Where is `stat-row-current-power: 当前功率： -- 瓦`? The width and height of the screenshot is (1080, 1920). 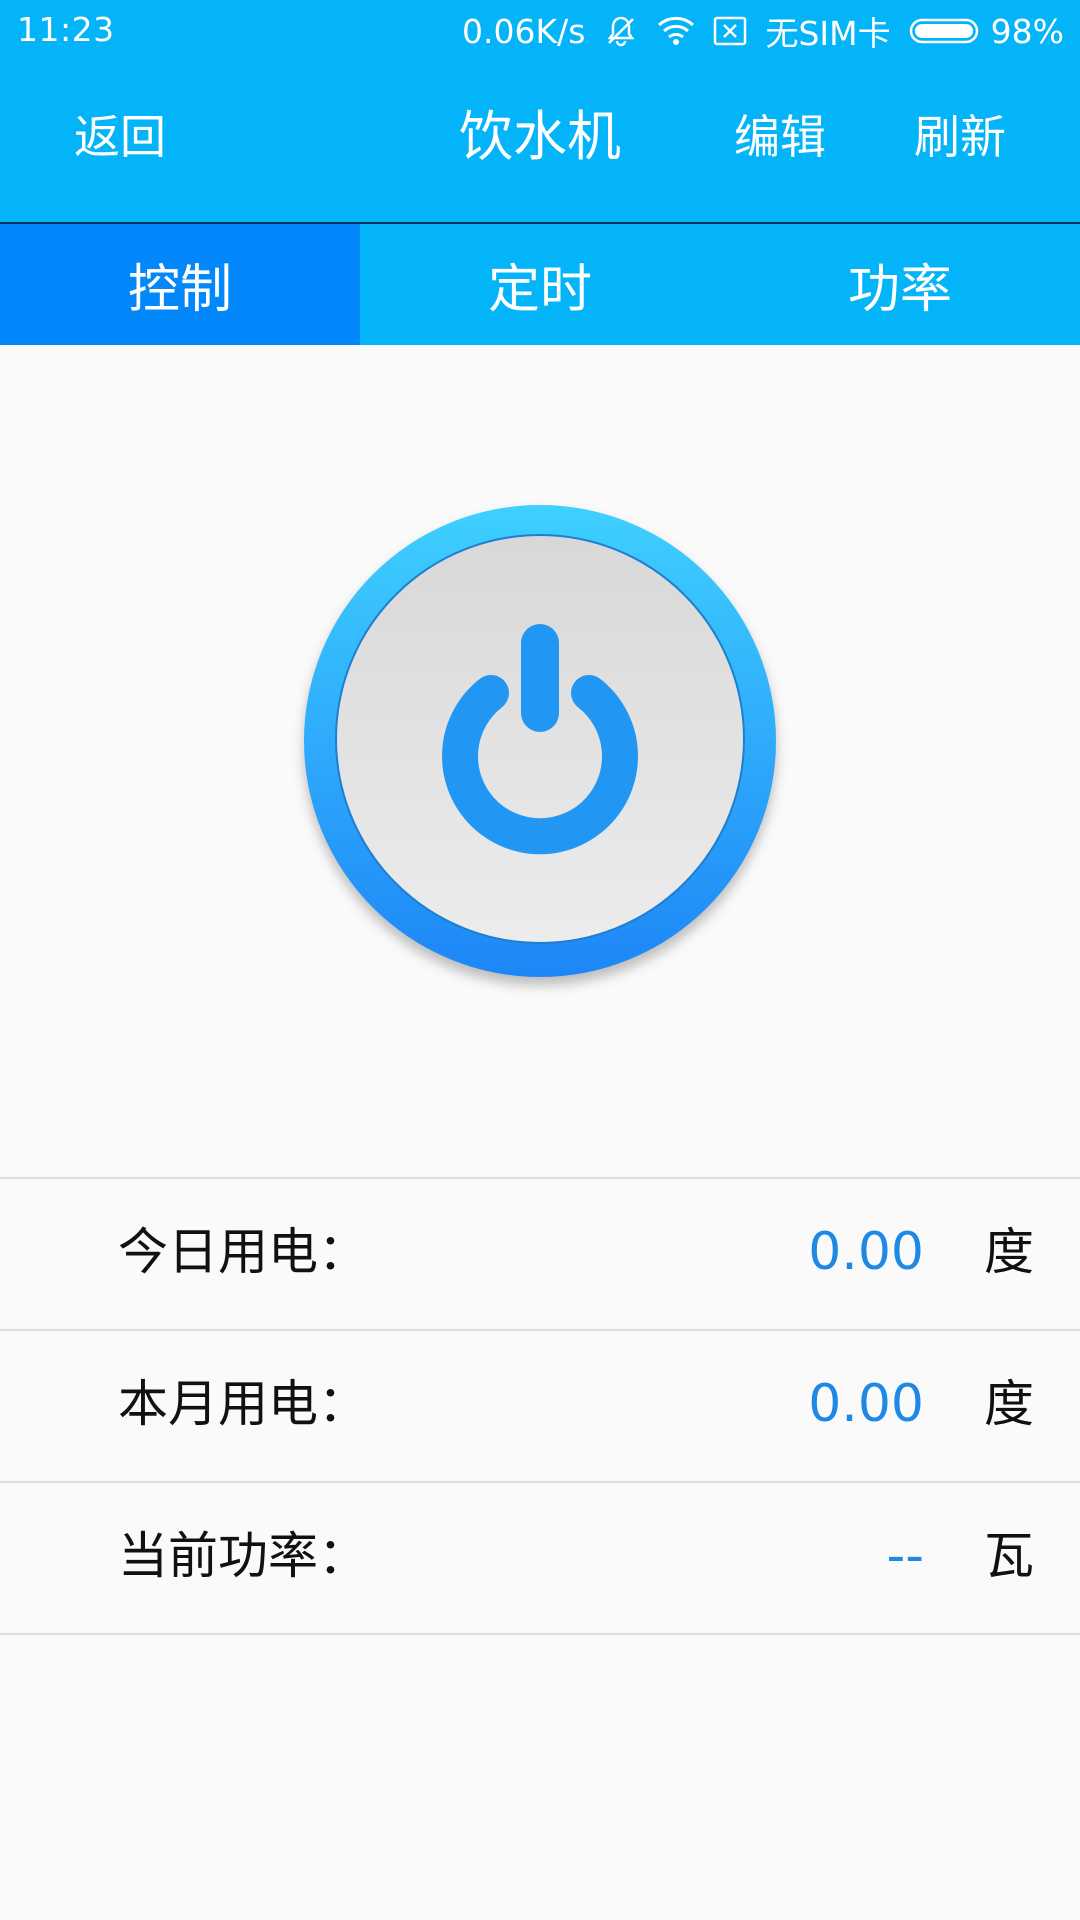
stat-row-current-power: 当前功率： -- 瓦 is located at coordinates (540, 1559).